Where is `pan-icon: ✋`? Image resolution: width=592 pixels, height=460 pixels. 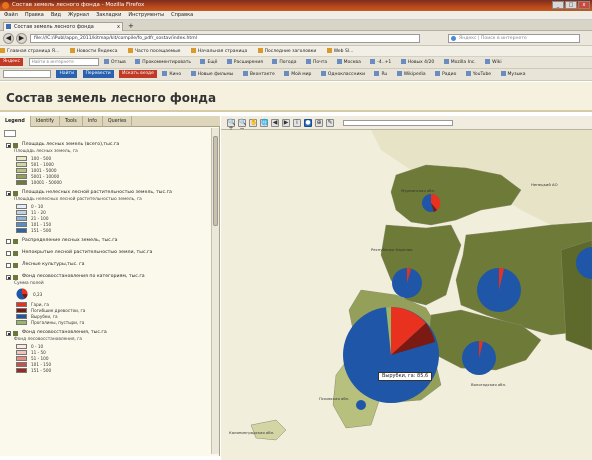
pan-icon: ✋ is located at coordinates (253, 123).